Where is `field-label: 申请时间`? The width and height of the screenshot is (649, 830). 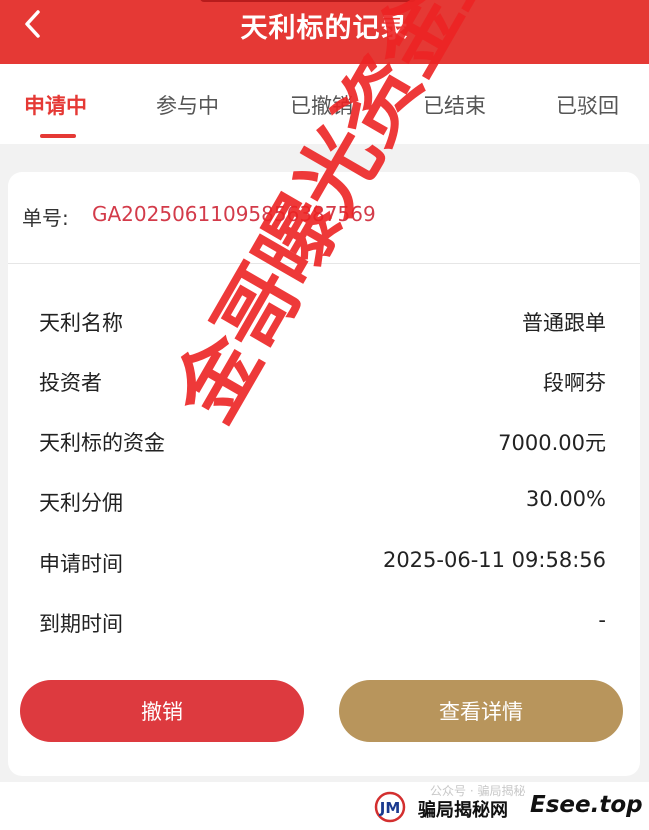
field-label: 申请时间 is located at coordinates (81, 564).